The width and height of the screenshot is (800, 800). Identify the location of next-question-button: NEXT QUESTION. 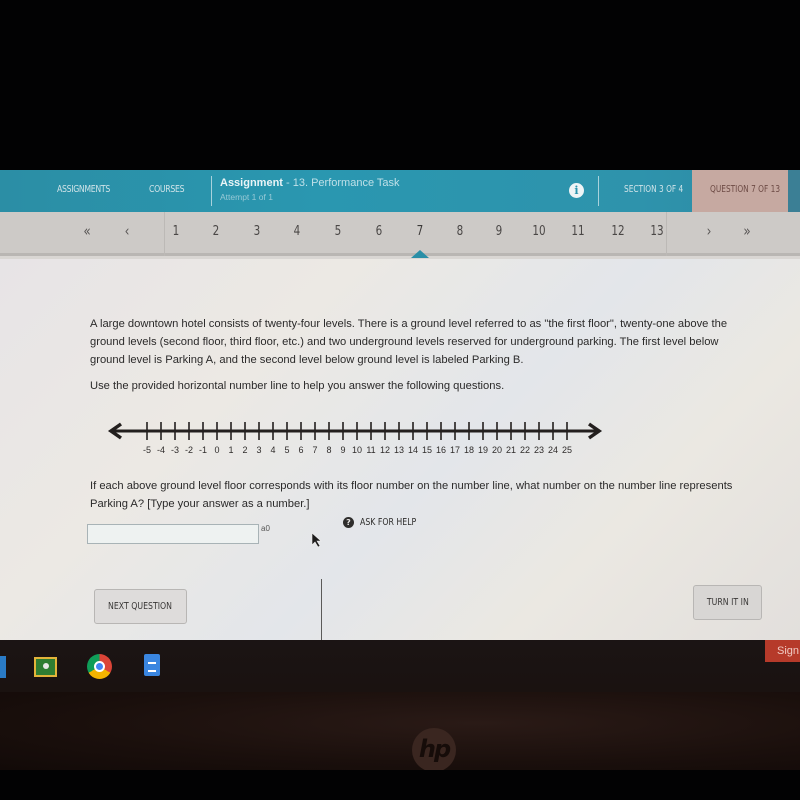
(140, 606).